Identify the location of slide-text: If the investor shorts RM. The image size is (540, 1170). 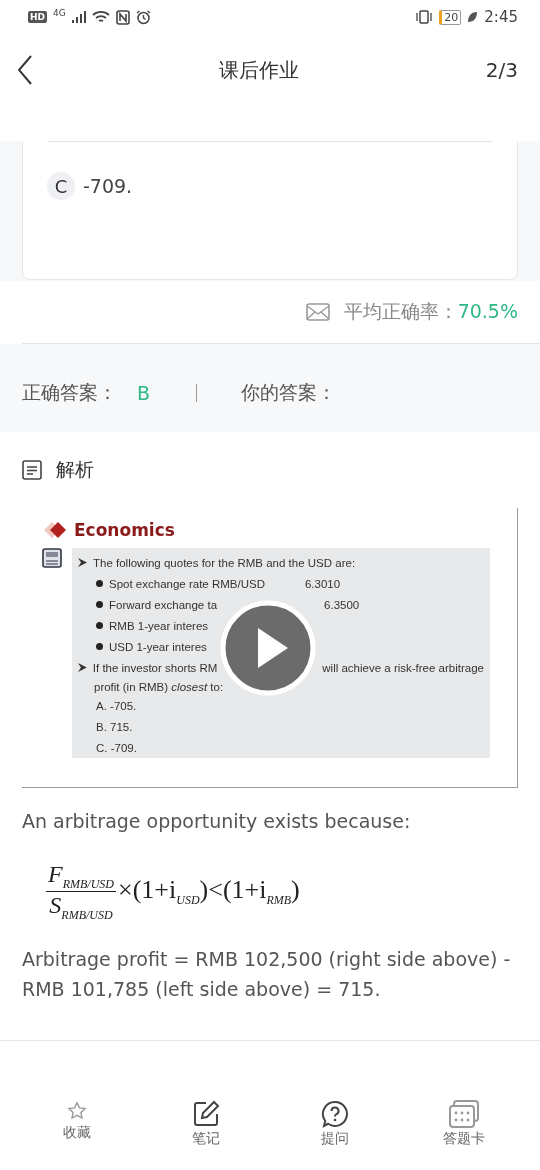
(155, 667).